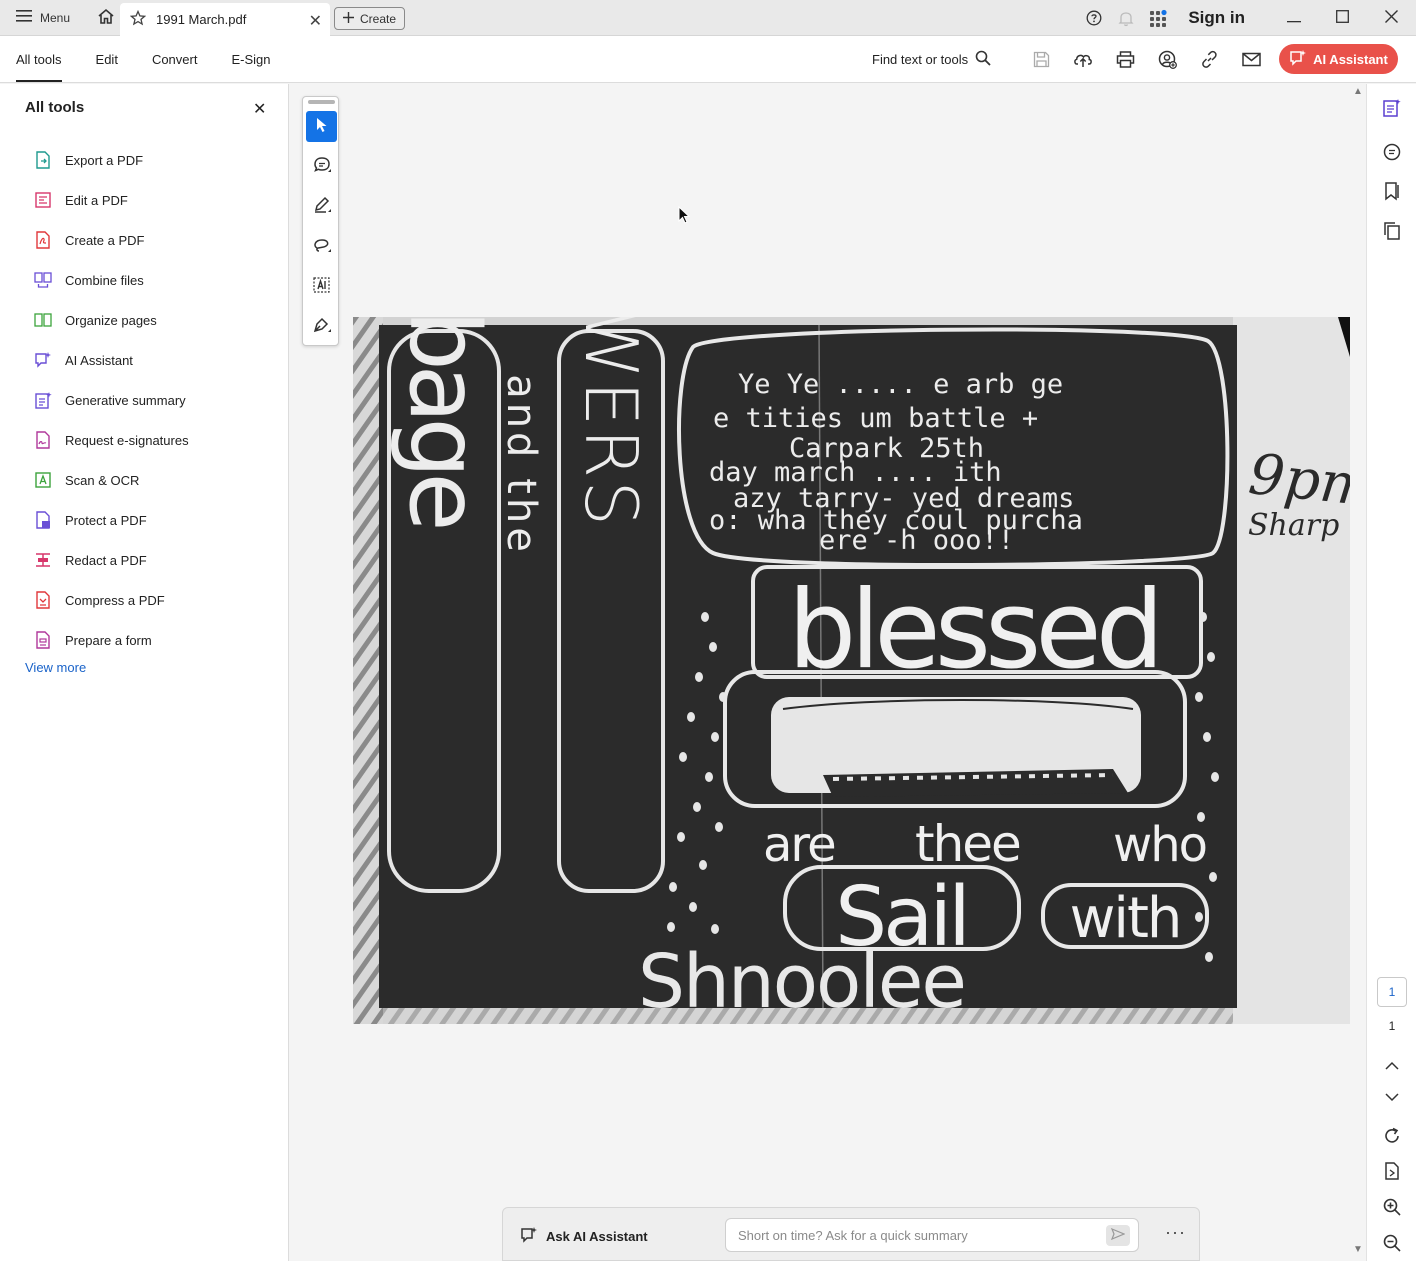 The image size is (1416, 1261). Describe the element at coordinates (111, 360) in the screenshot. I see `tool-item-ai-assistant: AI Assistant` at that location.